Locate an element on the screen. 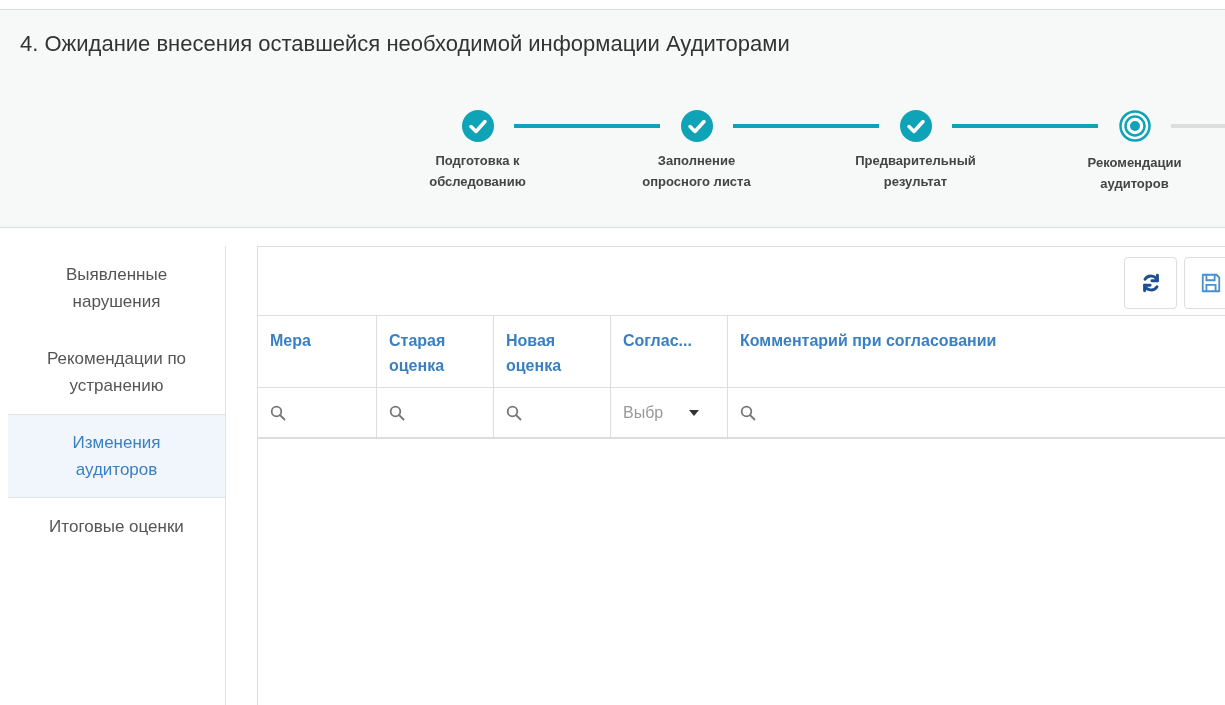  column-header: Мера is located at coordinates (317, 351).